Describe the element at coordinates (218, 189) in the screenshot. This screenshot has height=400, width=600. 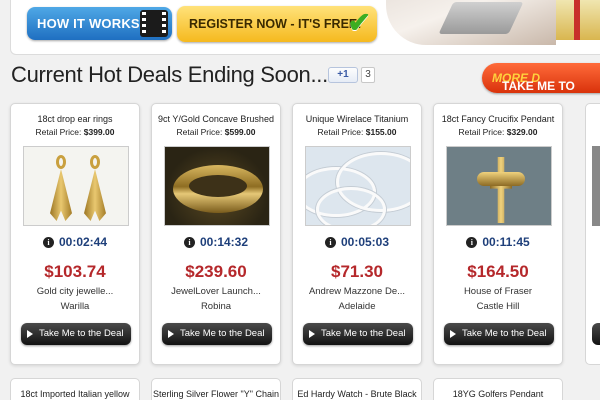
I see `ring-graphic` at that location.